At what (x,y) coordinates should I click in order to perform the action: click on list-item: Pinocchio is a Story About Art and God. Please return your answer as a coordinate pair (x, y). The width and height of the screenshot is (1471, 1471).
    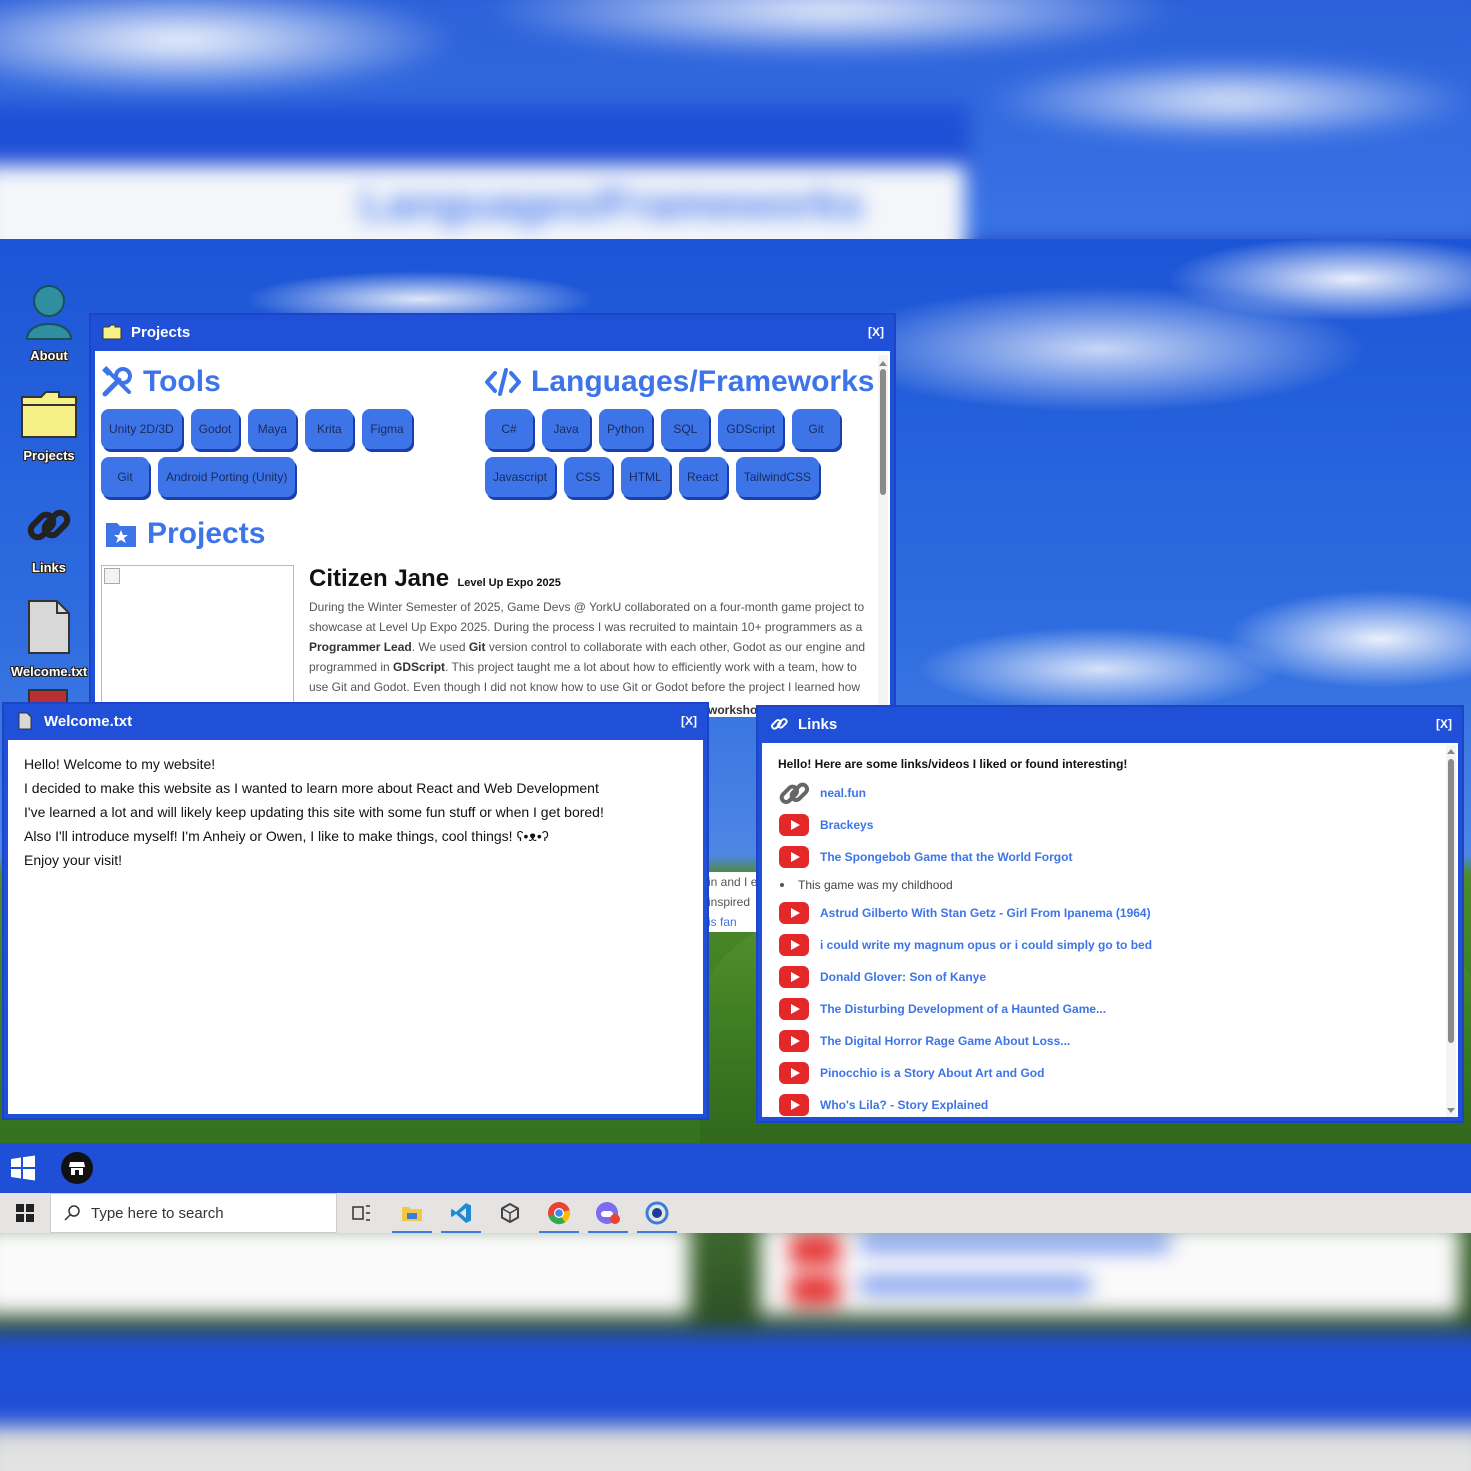
    Looking at the image, I should click on (1110, 1073).